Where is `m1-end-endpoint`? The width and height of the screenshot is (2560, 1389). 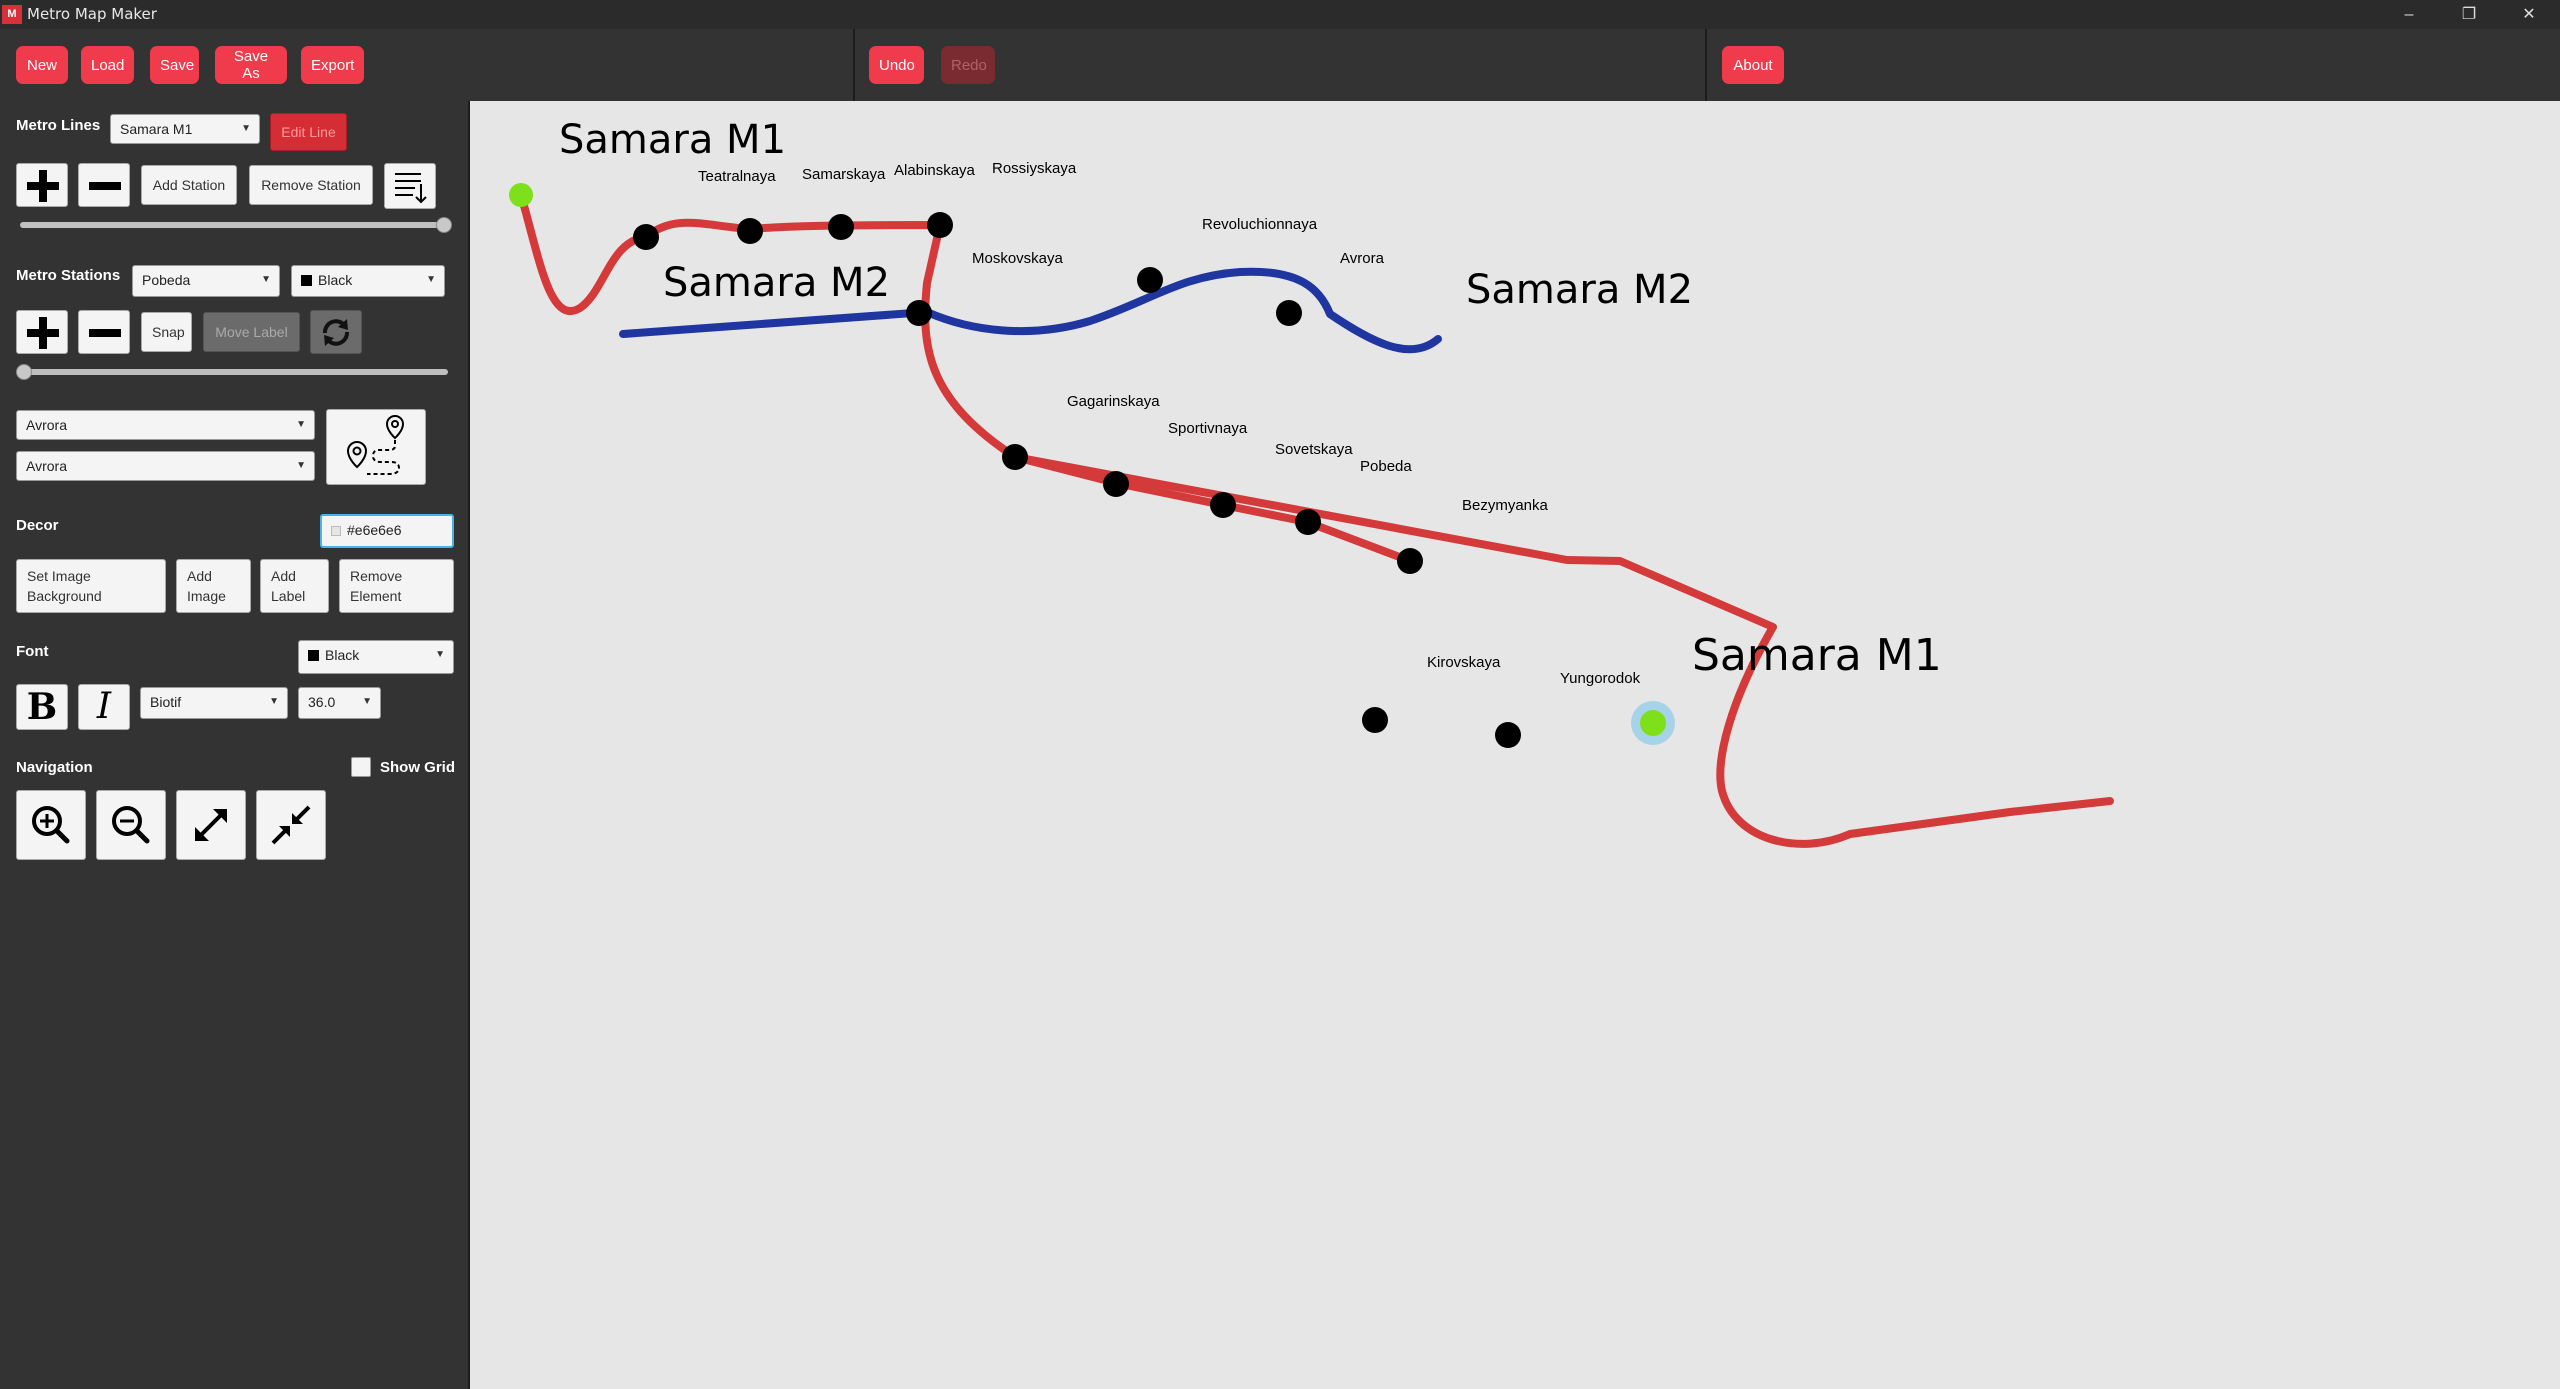
m1-end-endpoint is located at coordinates (1653, 723).